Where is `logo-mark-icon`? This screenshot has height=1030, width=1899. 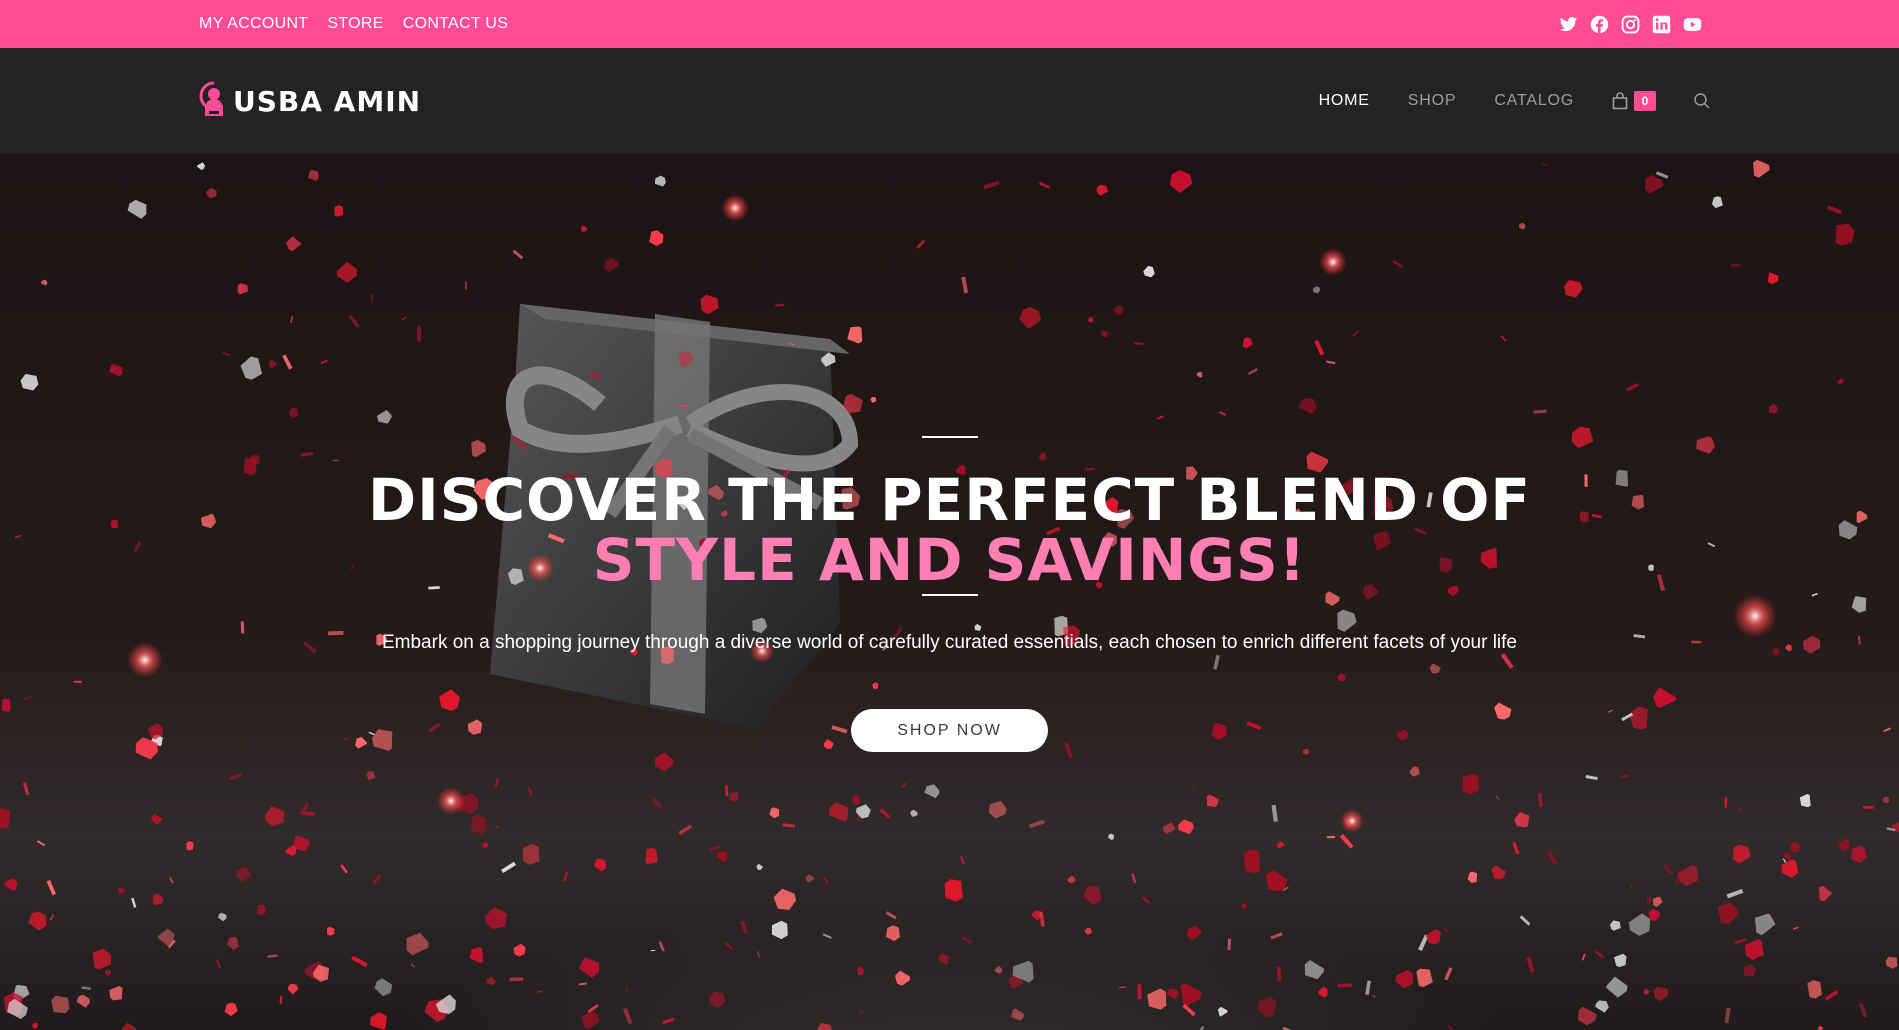 logo-mark-icon is located at coordinates (211, 98).